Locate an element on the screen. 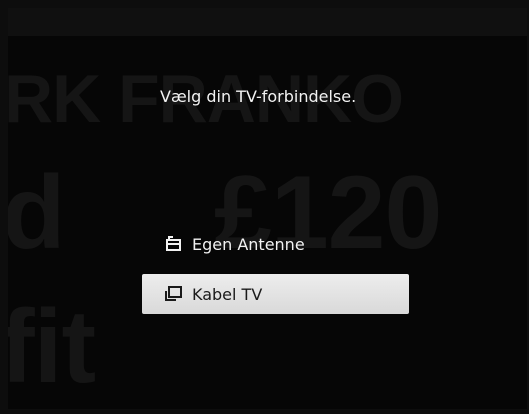  dialog-title: Vælg din TV-forbindelse. is located at coordinates (258, 96).